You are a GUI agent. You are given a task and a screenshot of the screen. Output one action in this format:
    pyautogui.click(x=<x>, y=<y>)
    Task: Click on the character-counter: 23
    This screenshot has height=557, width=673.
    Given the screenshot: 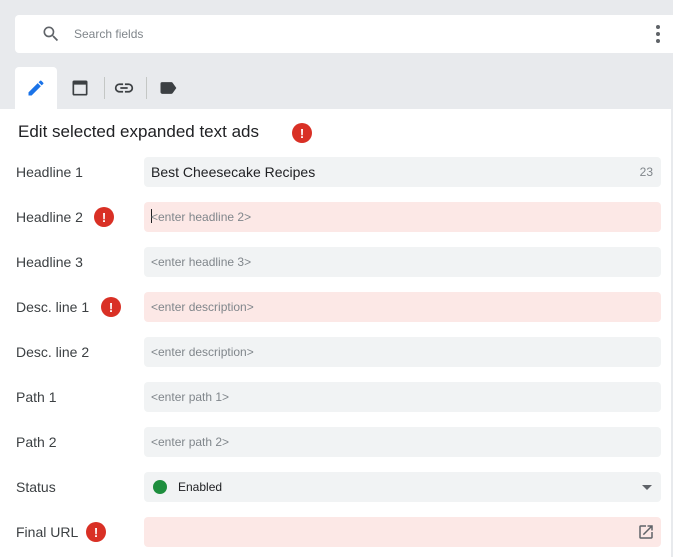 What is the action you would take?
    pyautogui.click(x=646, y=172)
    